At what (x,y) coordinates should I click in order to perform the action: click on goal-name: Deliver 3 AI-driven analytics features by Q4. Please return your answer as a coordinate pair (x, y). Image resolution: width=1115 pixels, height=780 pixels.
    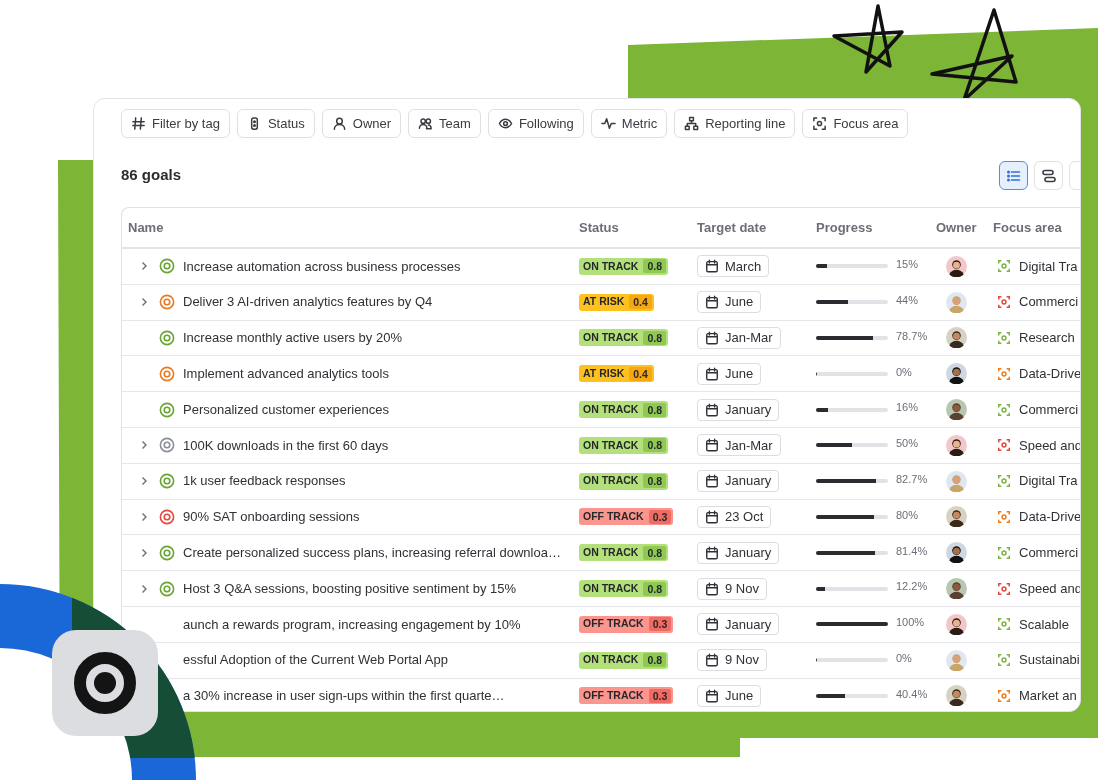
    Looking at the image, I should click on (308, 302).